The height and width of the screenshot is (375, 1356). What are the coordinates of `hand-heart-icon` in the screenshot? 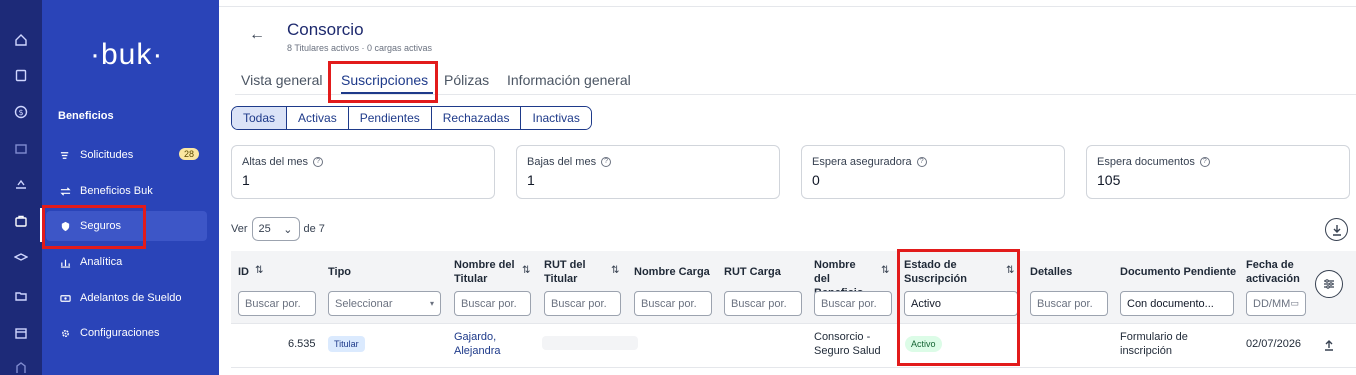 It's located at (21, 184).